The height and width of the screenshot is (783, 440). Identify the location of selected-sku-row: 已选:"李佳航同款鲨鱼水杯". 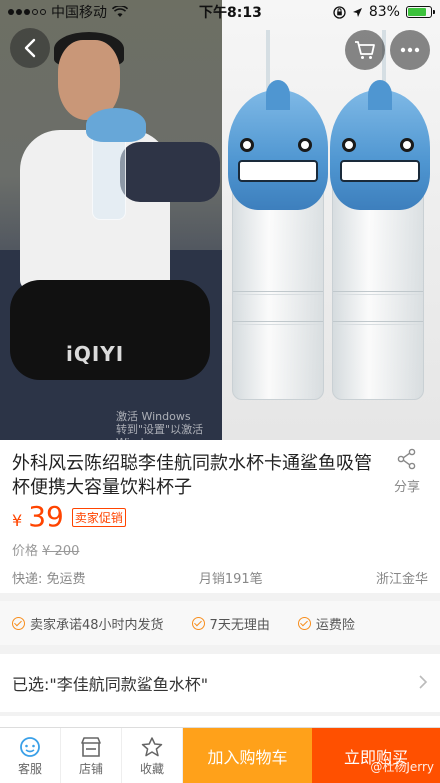
(220, 683).